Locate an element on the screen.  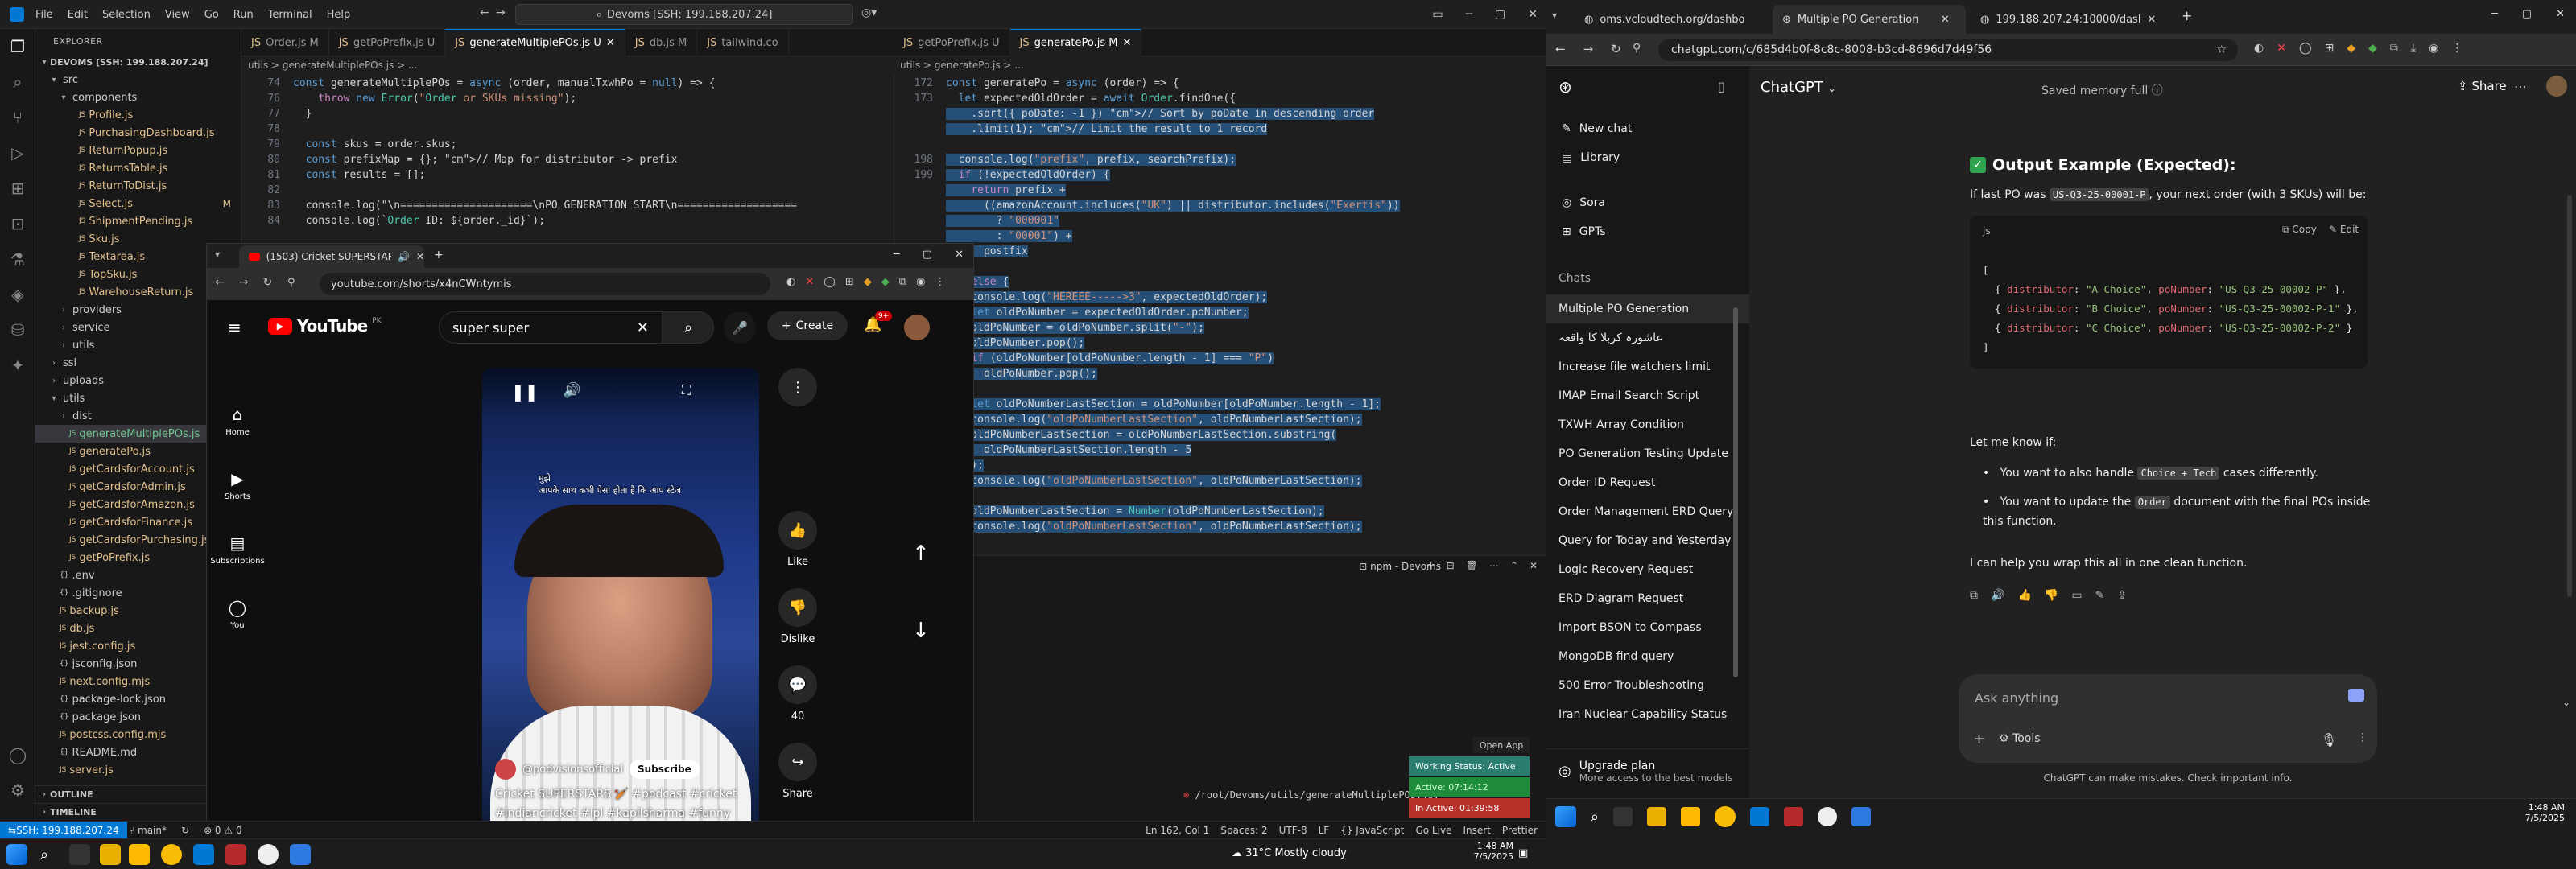
video-title: Cricket SUPERSTARS 🏏 #podcast #cricket is located at coordinates (616, 794).